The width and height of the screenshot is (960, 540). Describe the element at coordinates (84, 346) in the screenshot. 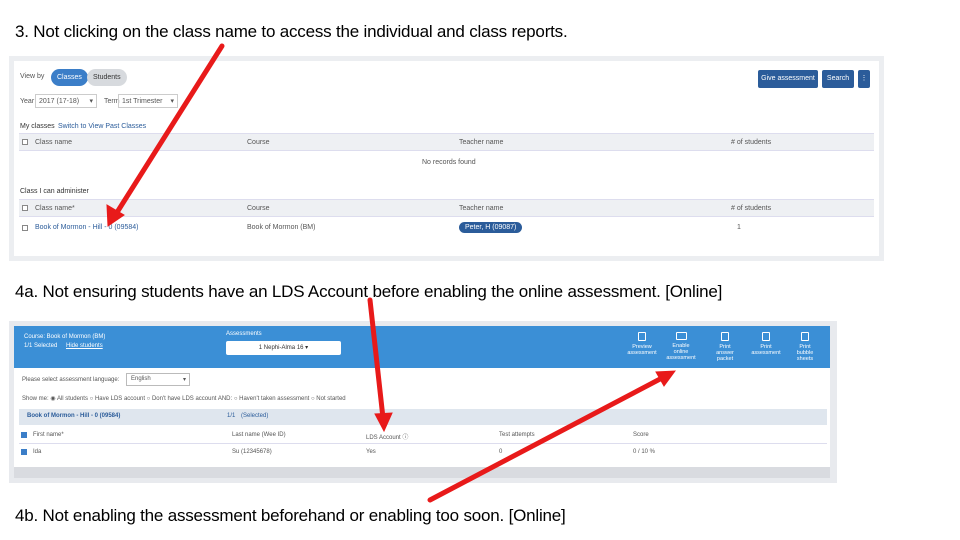

I see `hide-students-link: Hide students` at that location.